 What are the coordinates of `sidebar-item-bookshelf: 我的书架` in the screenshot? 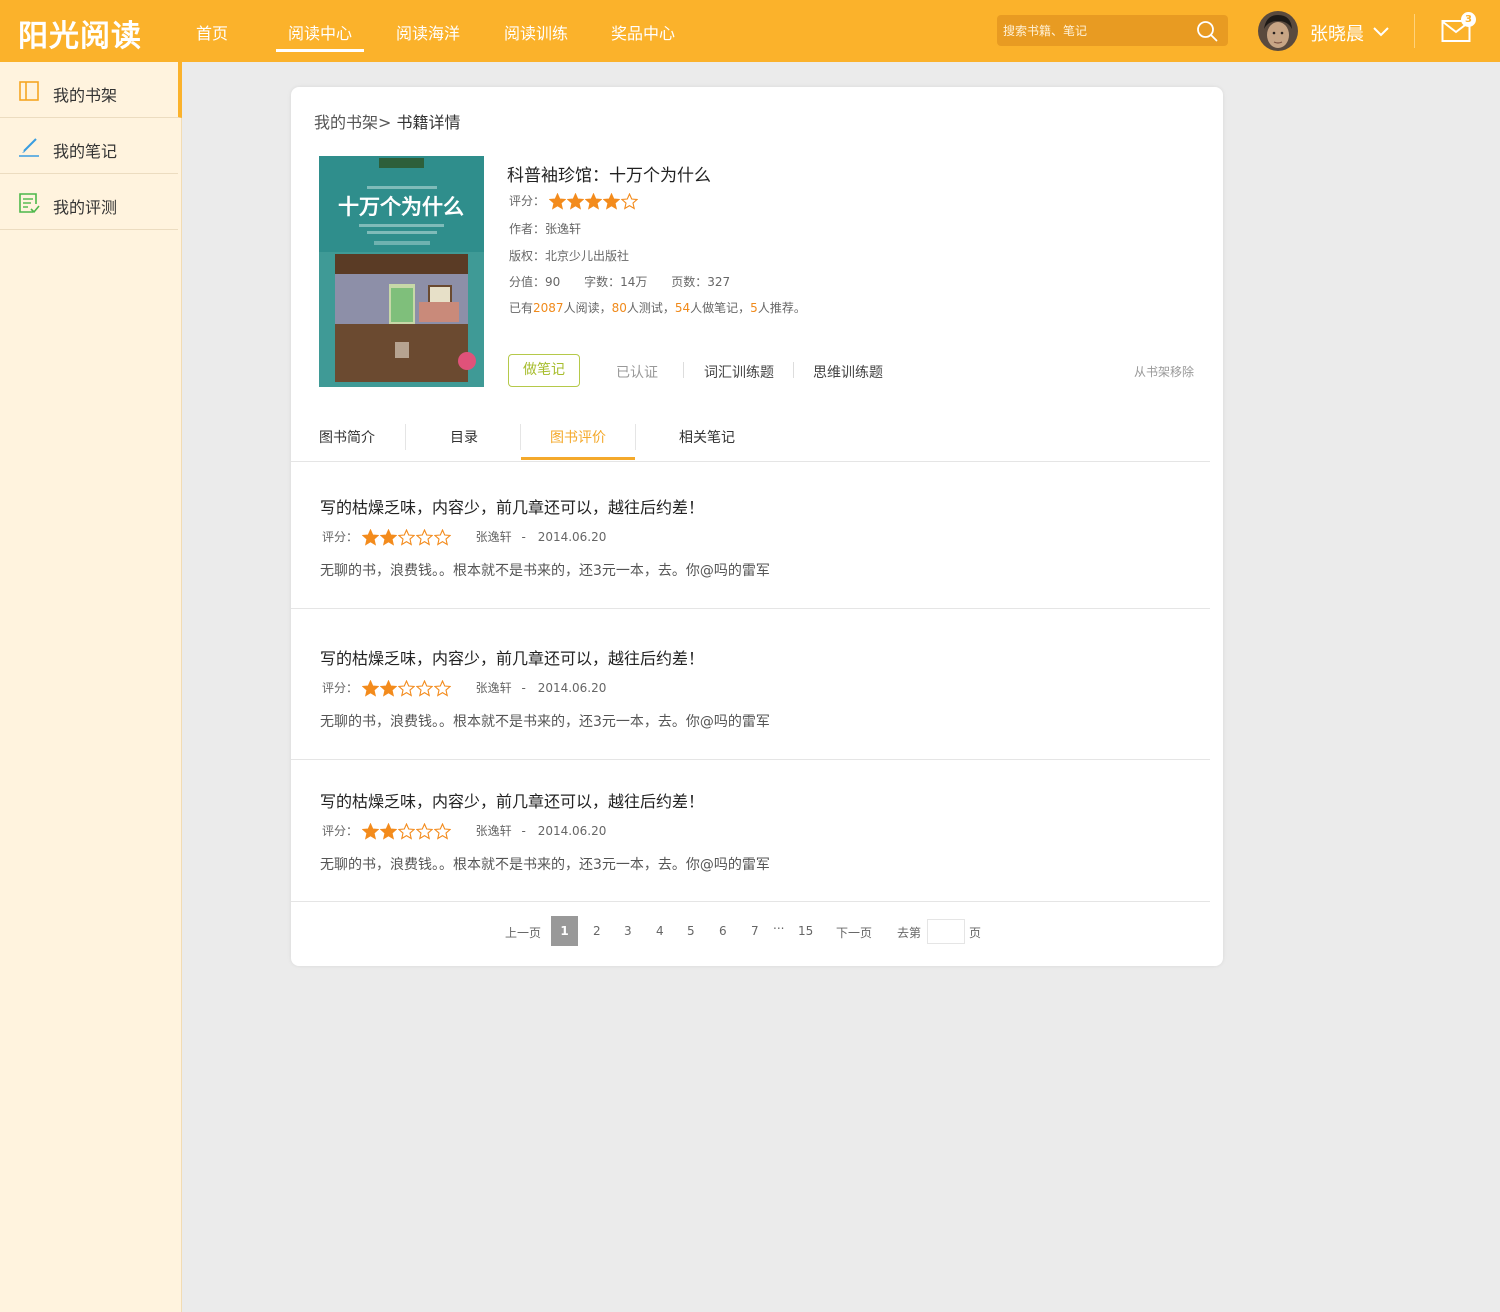 It's located at (91, 90).